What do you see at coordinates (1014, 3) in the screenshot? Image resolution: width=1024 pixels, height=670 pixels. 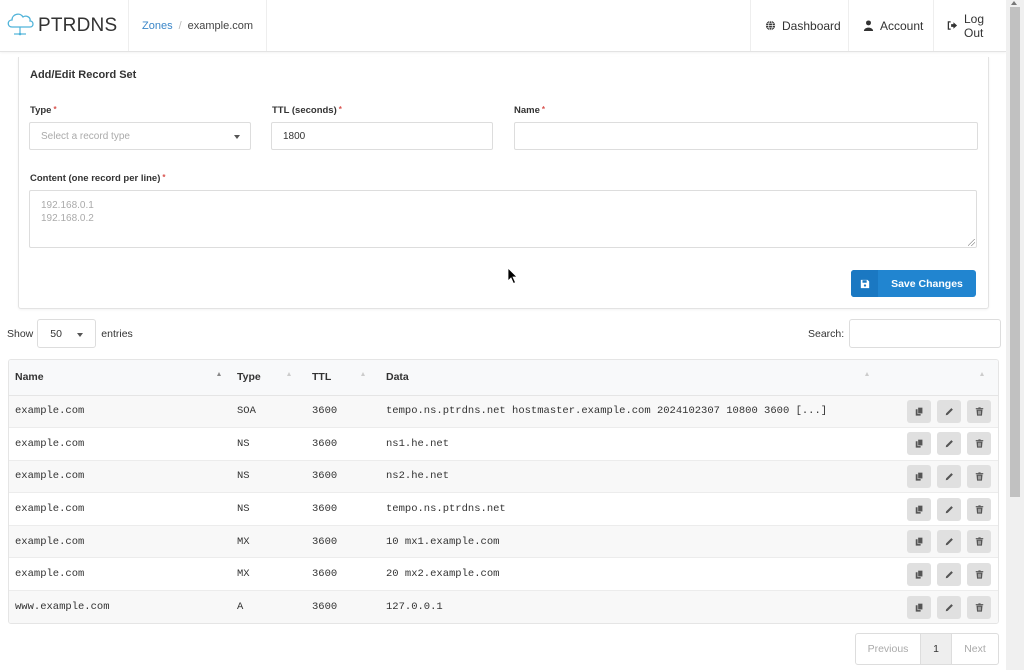 I see `scroll-up-arrow-icon` at bounding box center [1014, 3].